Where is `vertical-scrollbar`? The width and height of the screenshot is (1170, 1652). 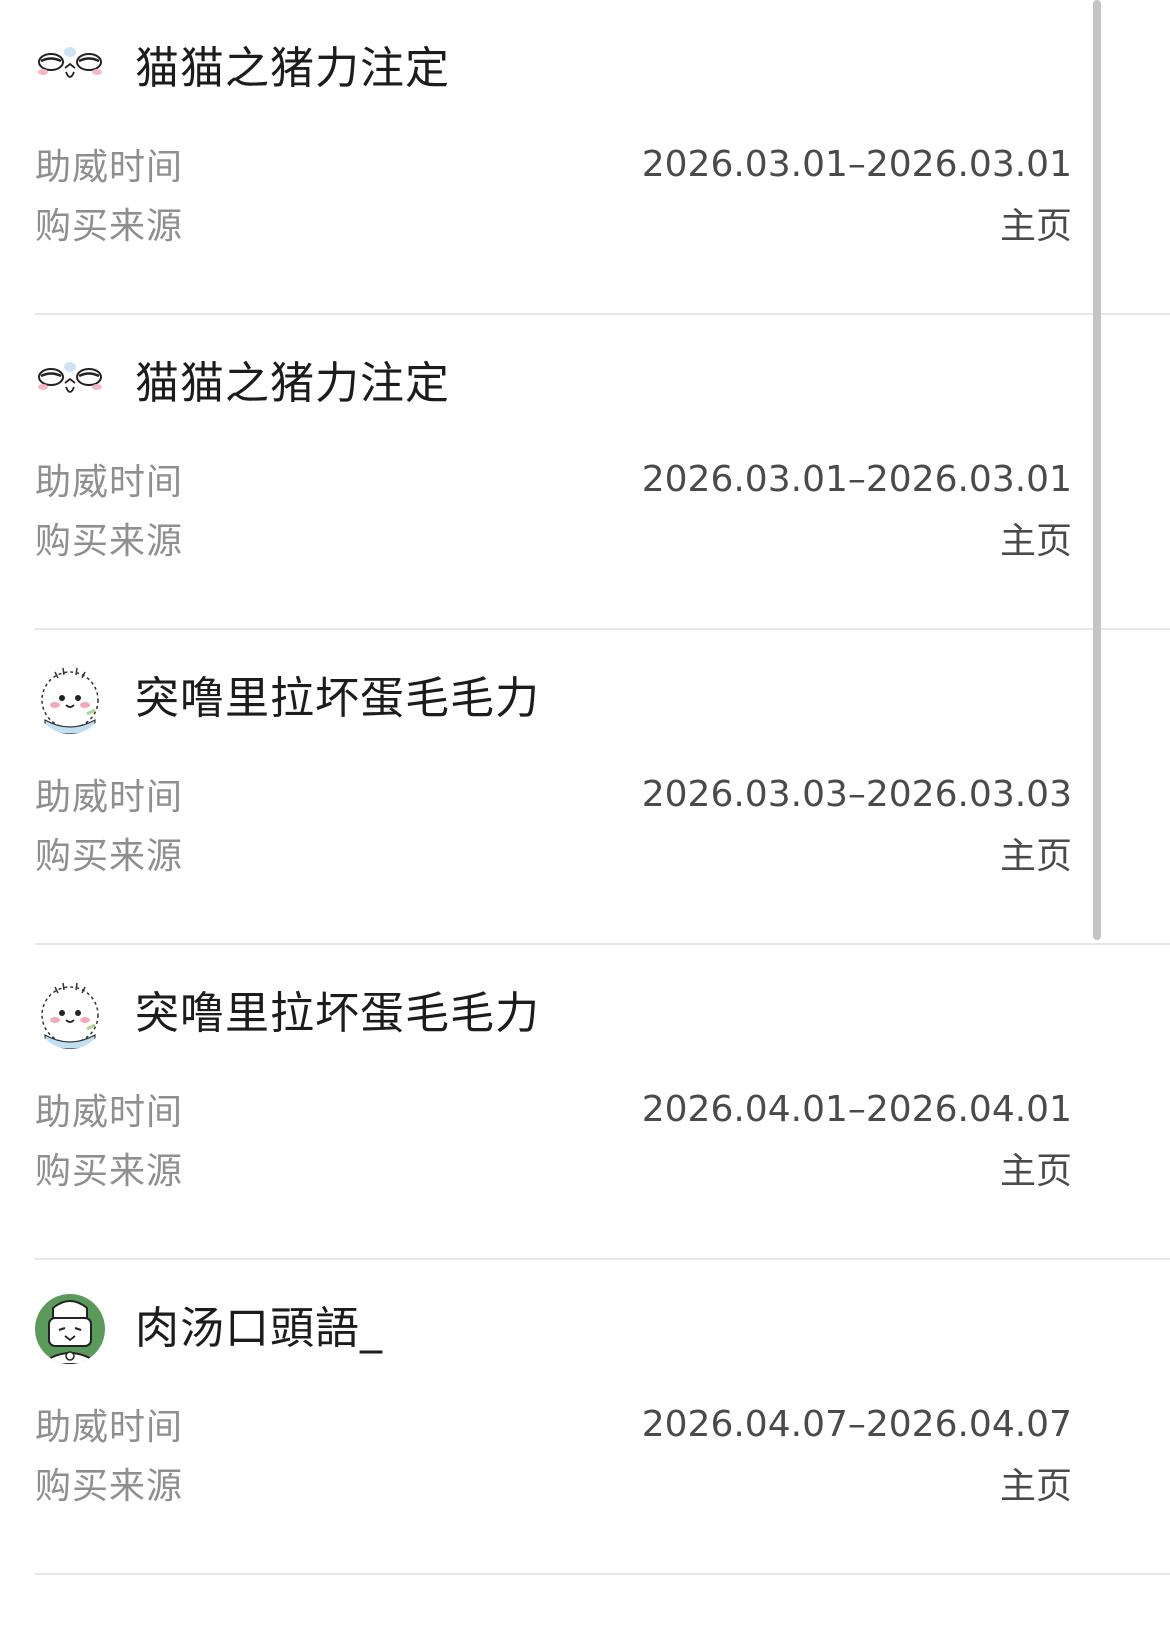
vertical-scrollbar is located at coordinates (1097, 470).